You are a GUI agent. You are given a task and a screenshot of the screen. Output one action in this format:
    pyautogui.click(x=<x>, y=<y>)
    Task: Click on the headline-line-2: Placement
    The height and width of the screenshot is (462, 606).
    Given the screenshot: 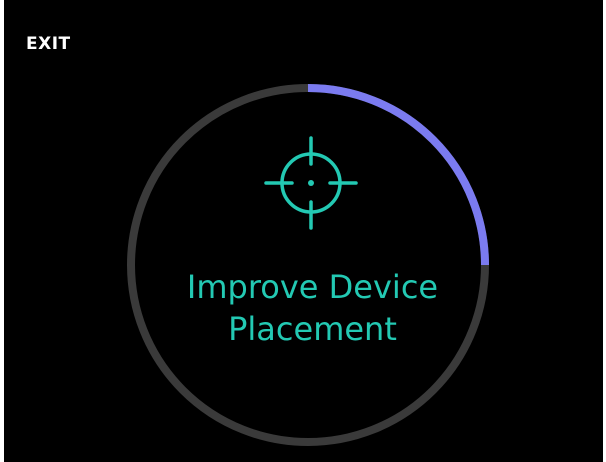 What is the action you would take?
    pyautogui.click(x=312, y=329)
    